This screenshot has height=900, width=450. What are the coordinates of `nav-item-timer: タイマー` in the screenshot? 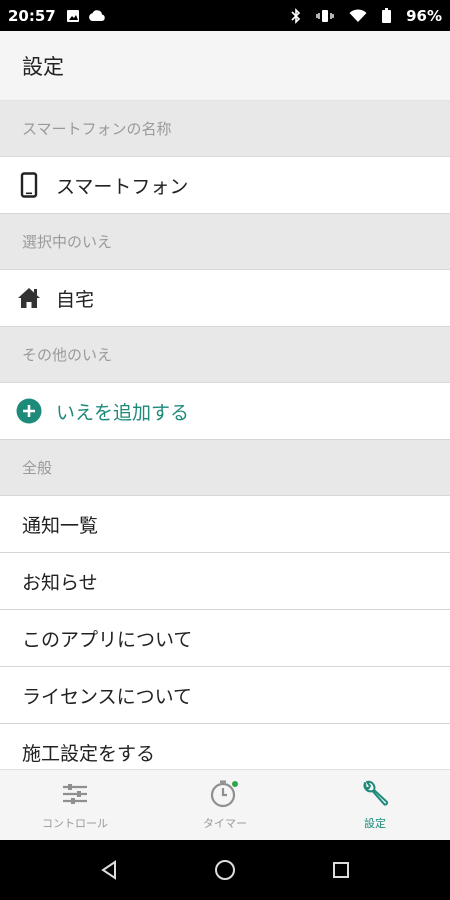 It's located at (225, 805).